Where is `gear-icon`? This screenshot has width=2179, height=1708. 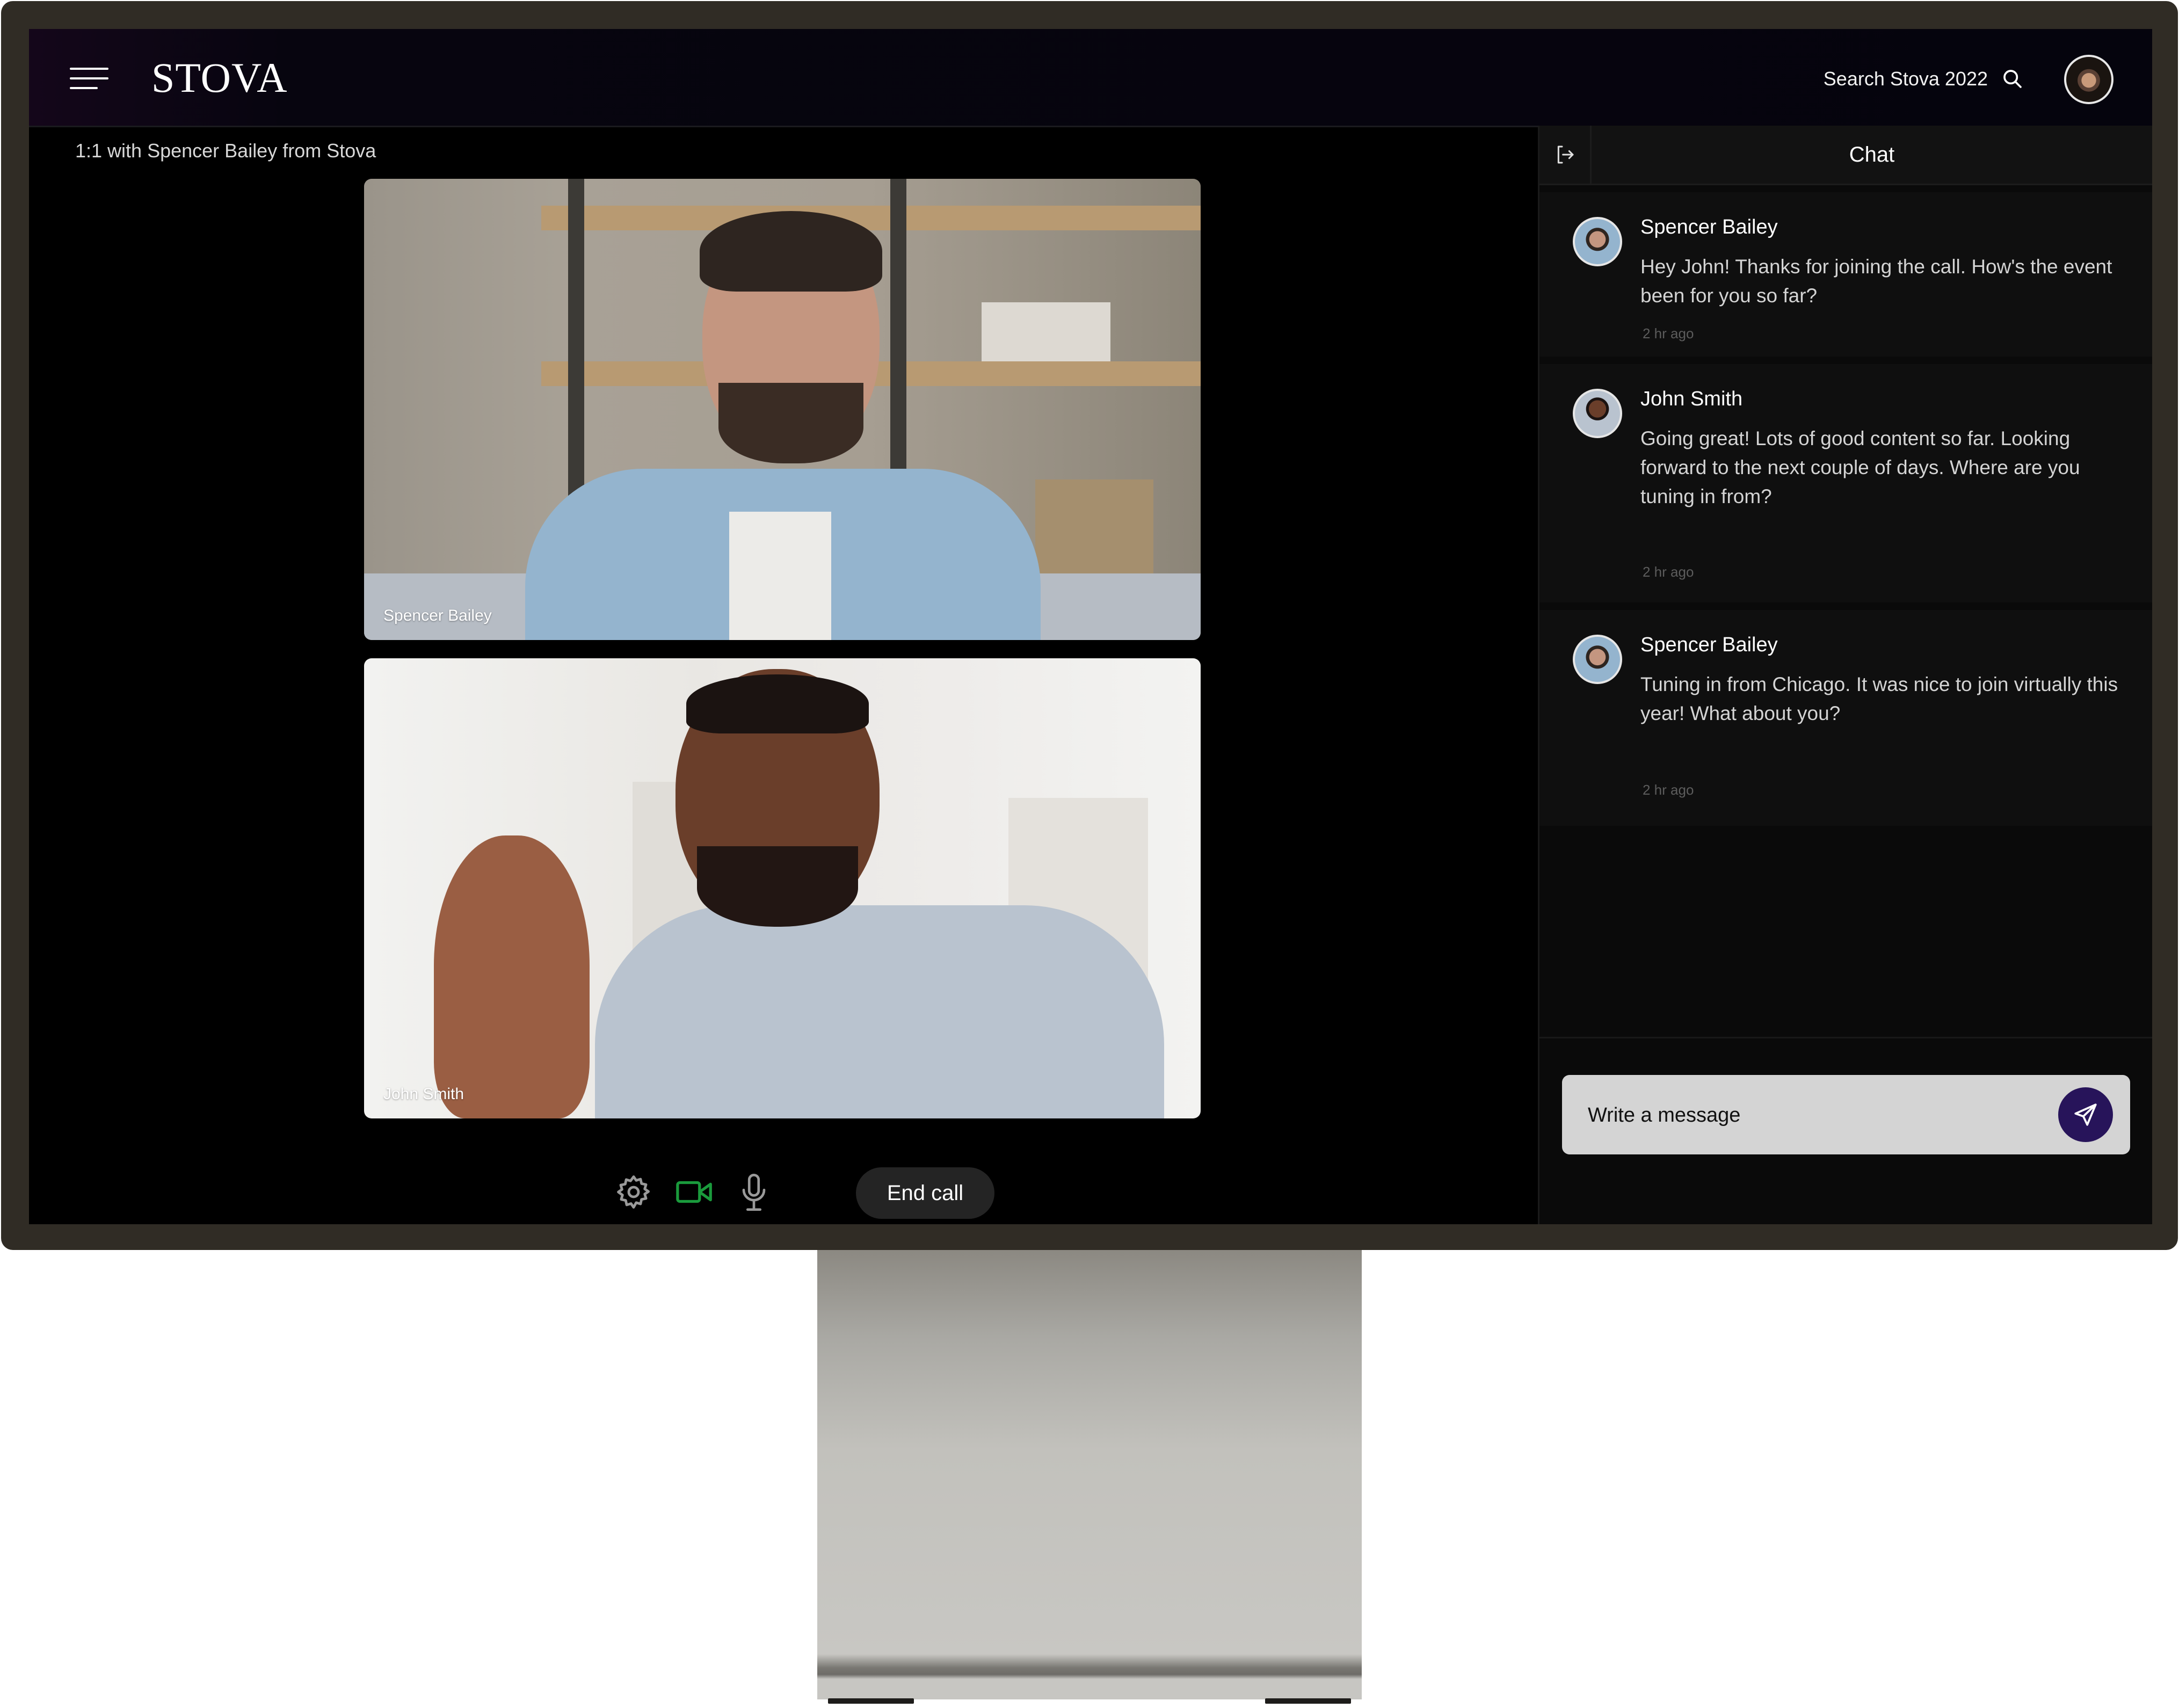
gear-icon is located at coordinates (633, 1192).